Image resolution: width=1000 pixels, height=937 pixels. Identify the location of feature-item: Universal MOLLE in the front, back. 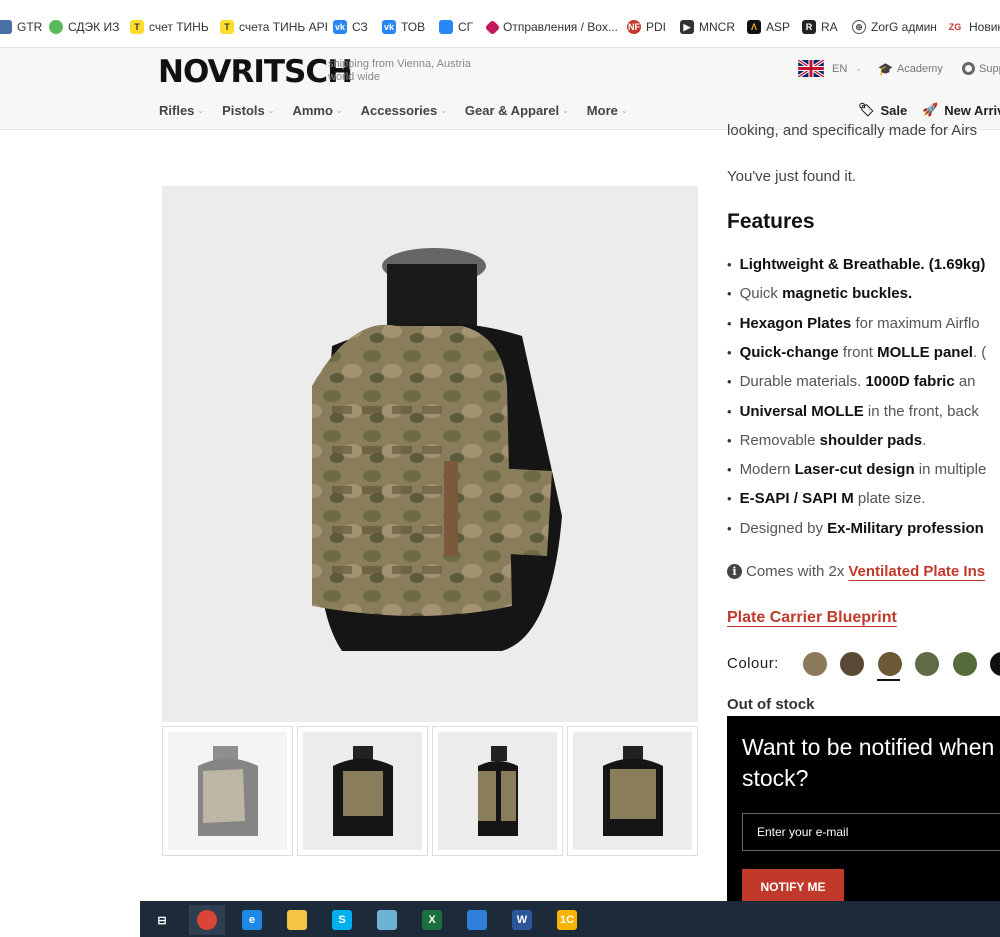
(853, 411).